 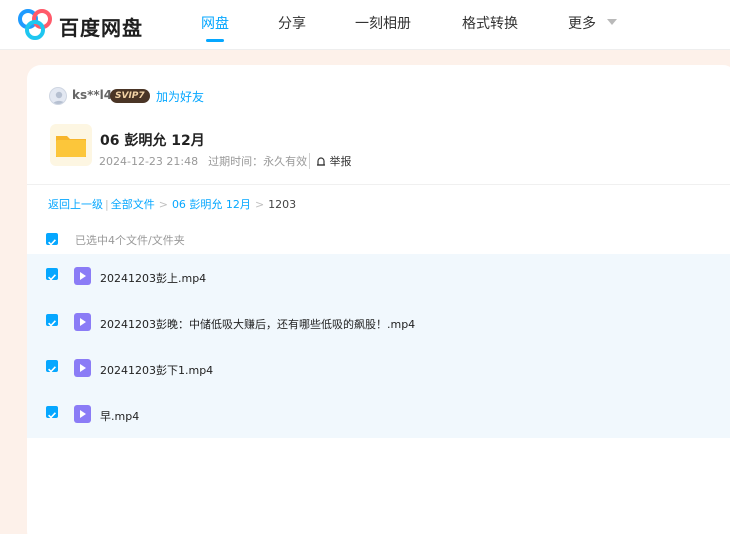 I want to click on selection-count-label: 已选中4个文件/文件夹, so click(x=130, y=240).